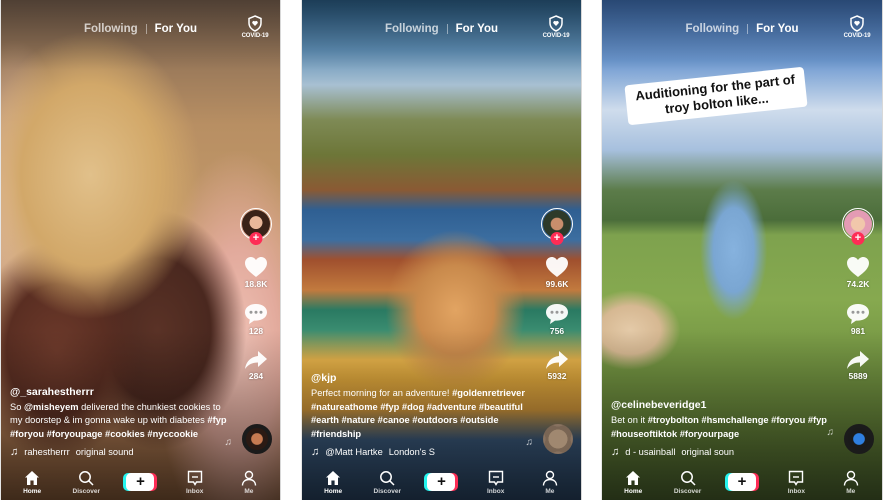 This screenshot has width=883, height=500. What do you see at coordinates (556, 23) in the screenshot?
I see `shield-heart-icon` at bounding box center [556, 23].